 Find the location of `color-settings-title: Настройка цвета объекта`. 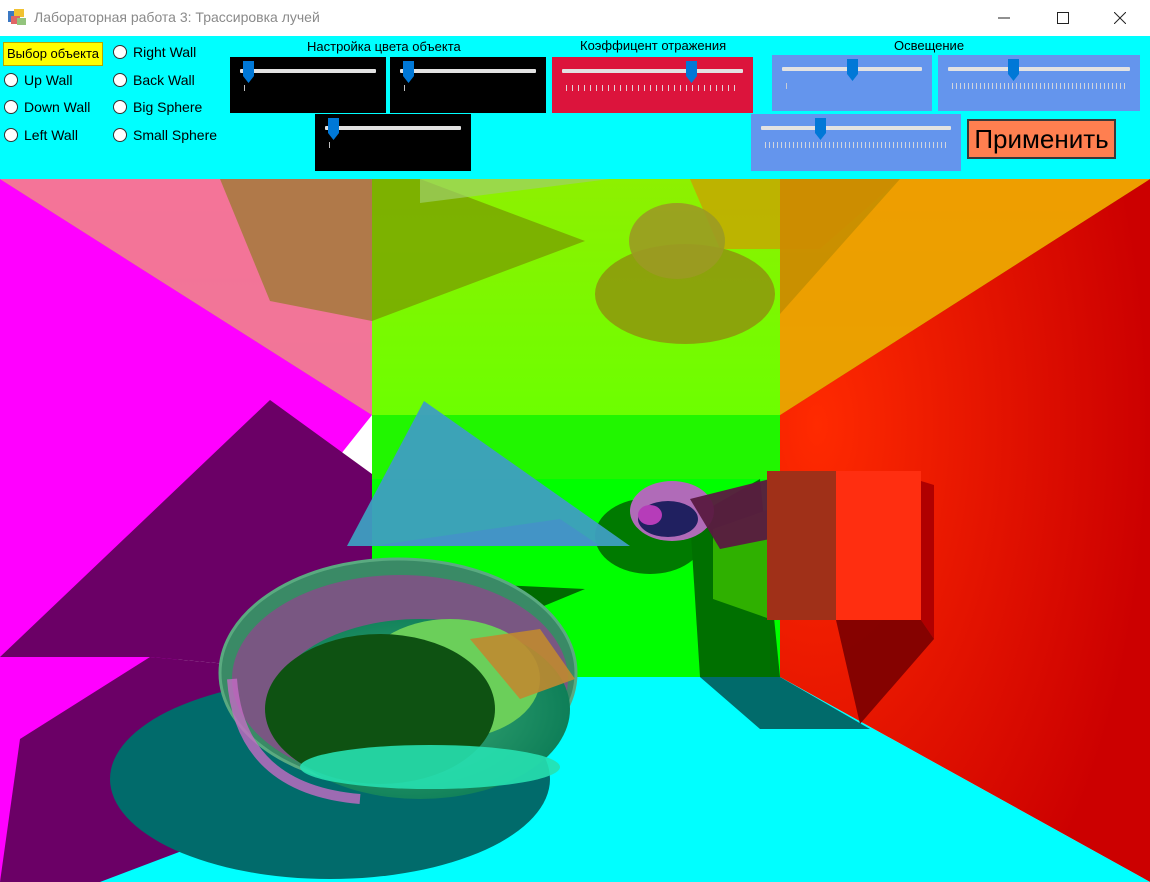

color-settings-title: Настройка цвета объекта is located at coordinates (384, 46).